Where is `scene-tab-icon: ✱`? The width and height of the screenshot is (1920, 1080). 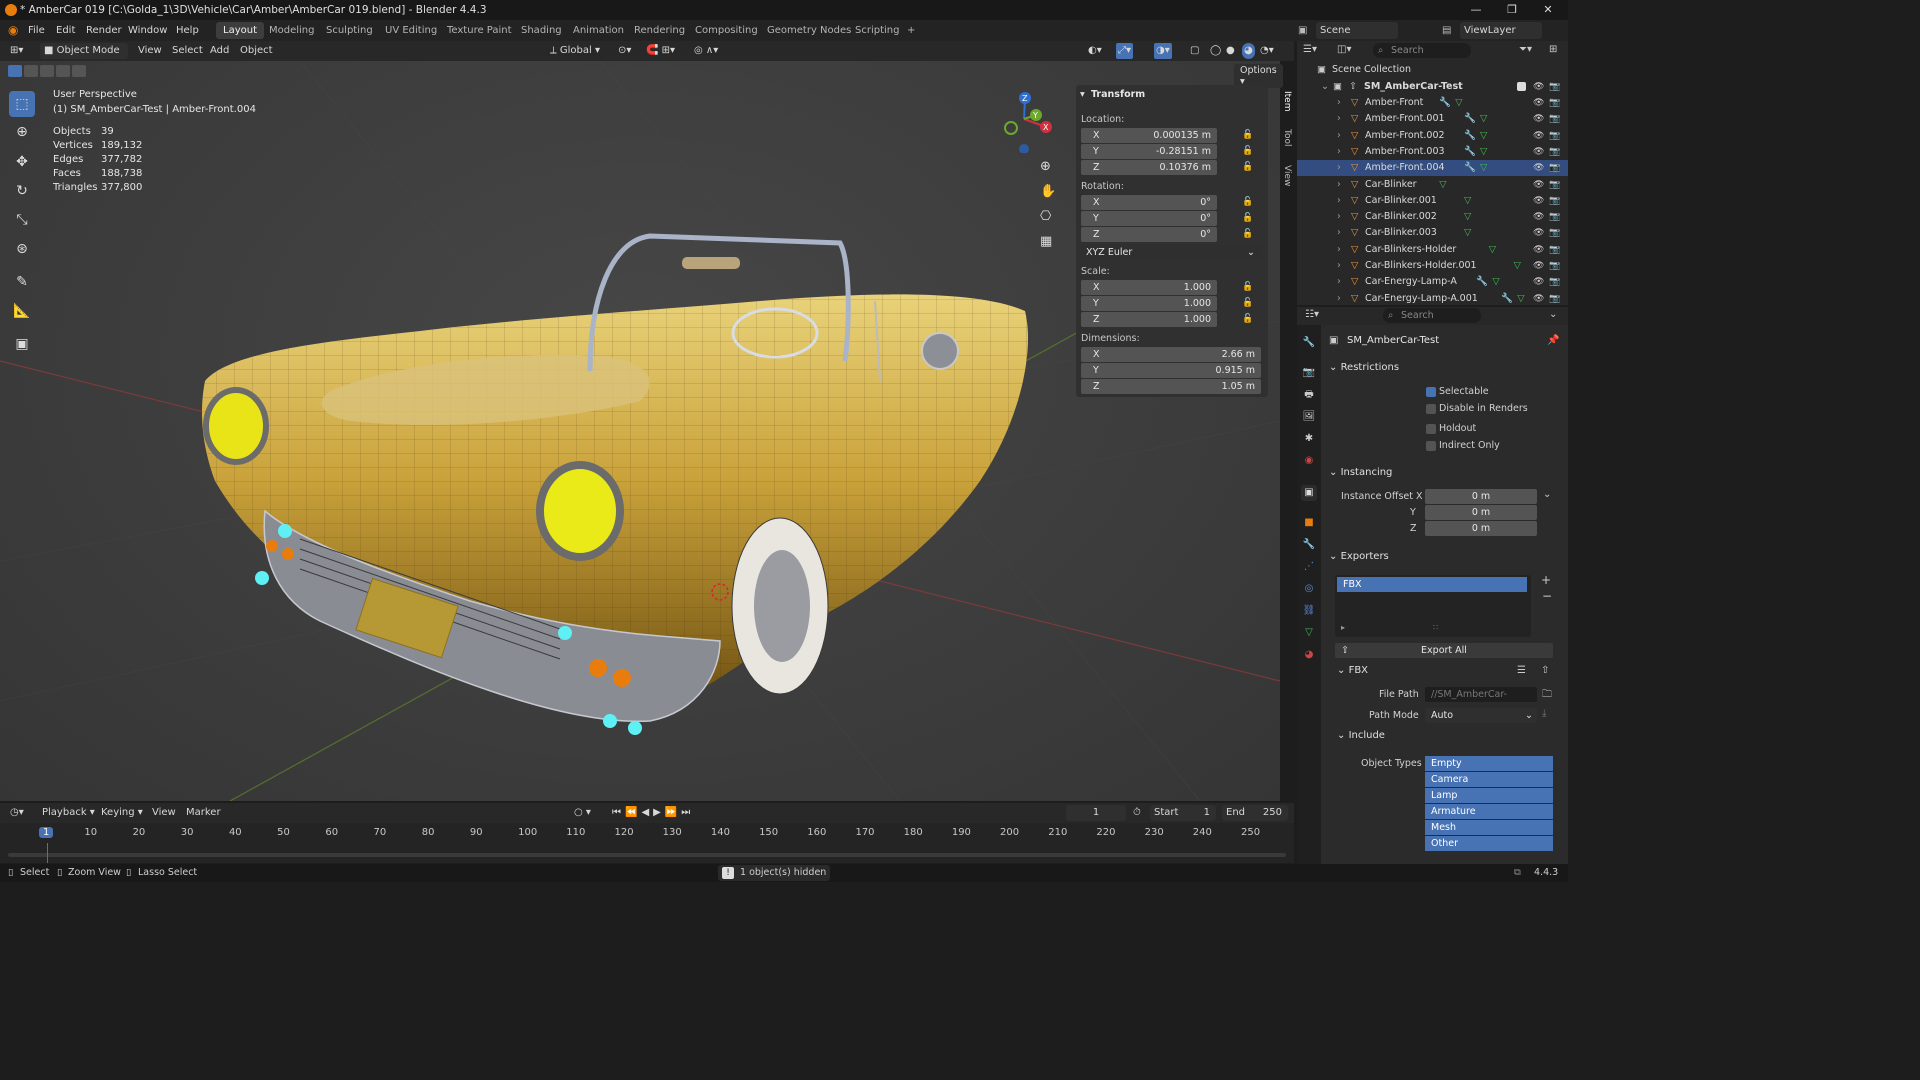
scene-tab-icon: ✱ is located at coordinates (1309, 439).